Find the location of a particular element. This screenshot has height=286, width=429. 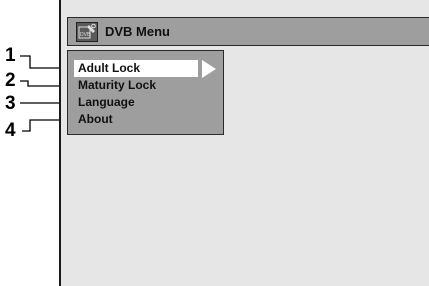

callout-3: 3 is located at coordinates (10, 103).